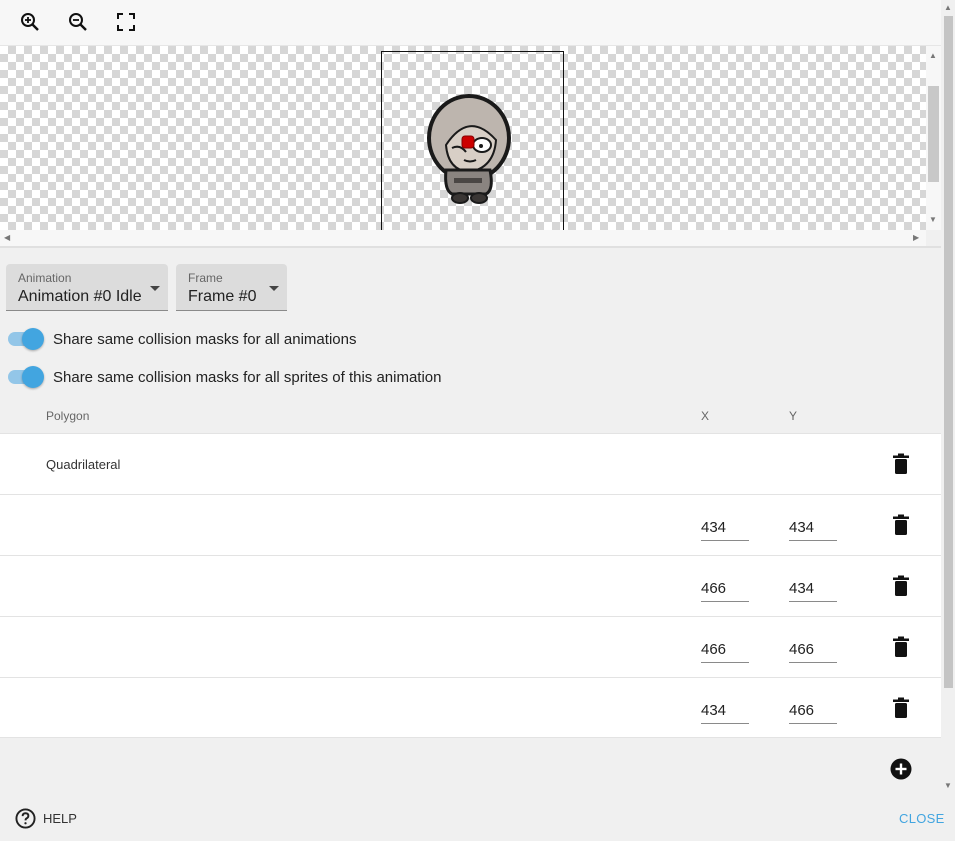 The height and width of the screenshot is (841, 955). What do you see at coordinates (222, 296) in the screenshot?
I see `frame-select-value: Frame #0` at bounding box center [222, 296].